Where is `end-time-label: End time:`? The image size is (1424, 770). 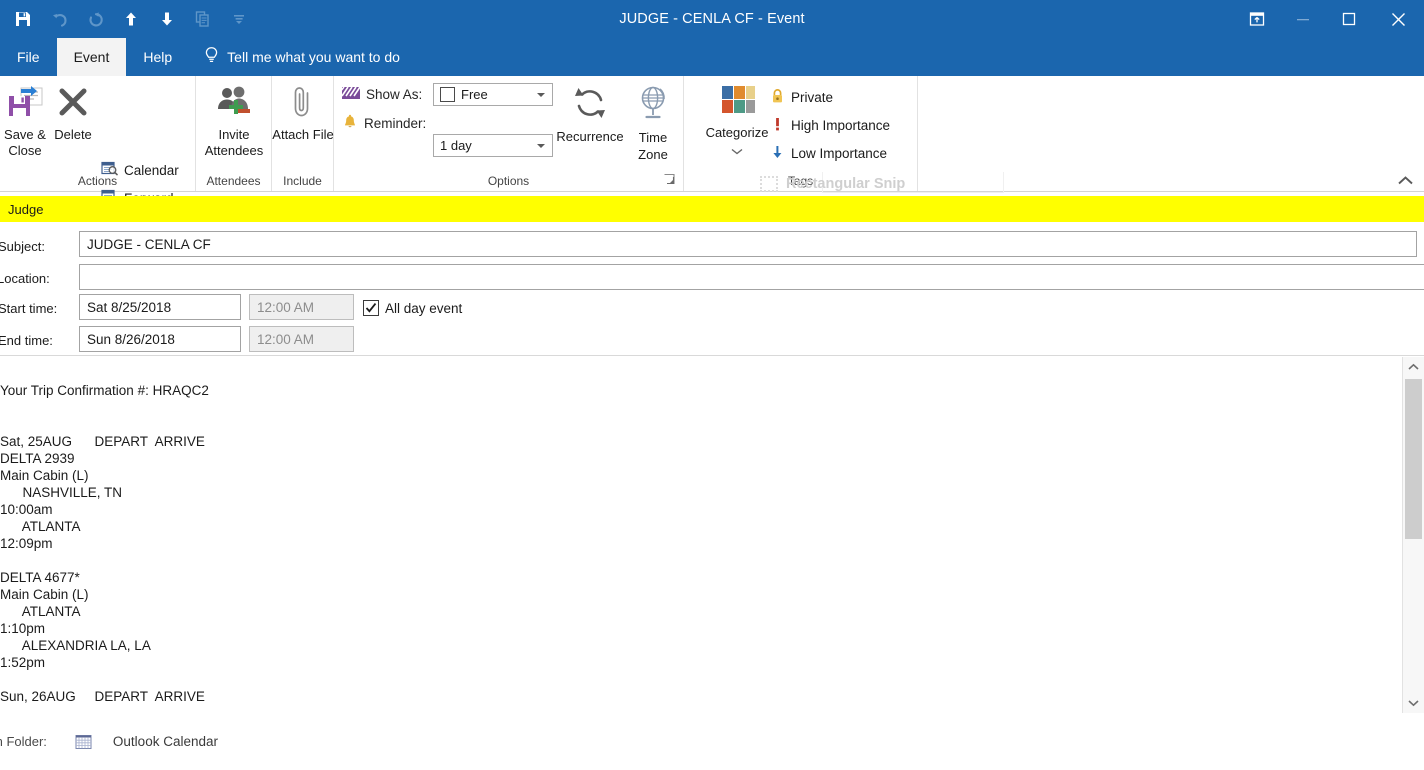
end-time-label: End time: is located at coordinates (26, 340).